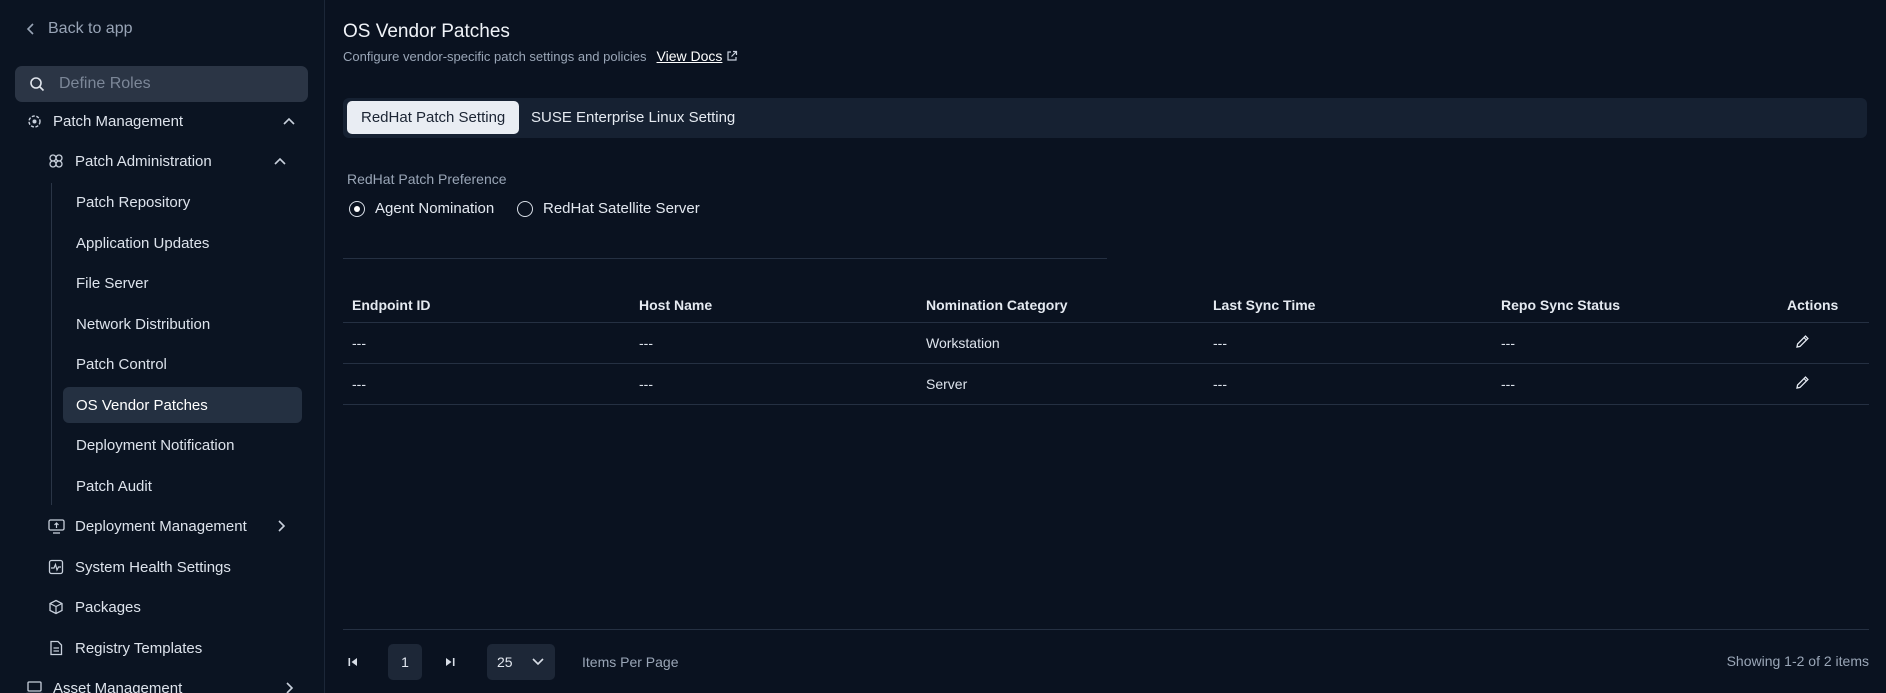  What do you see at coordinates (689, 56) in the screenshot?
I see `view-docs-label: View Docs` at bounding box center [689, 56].